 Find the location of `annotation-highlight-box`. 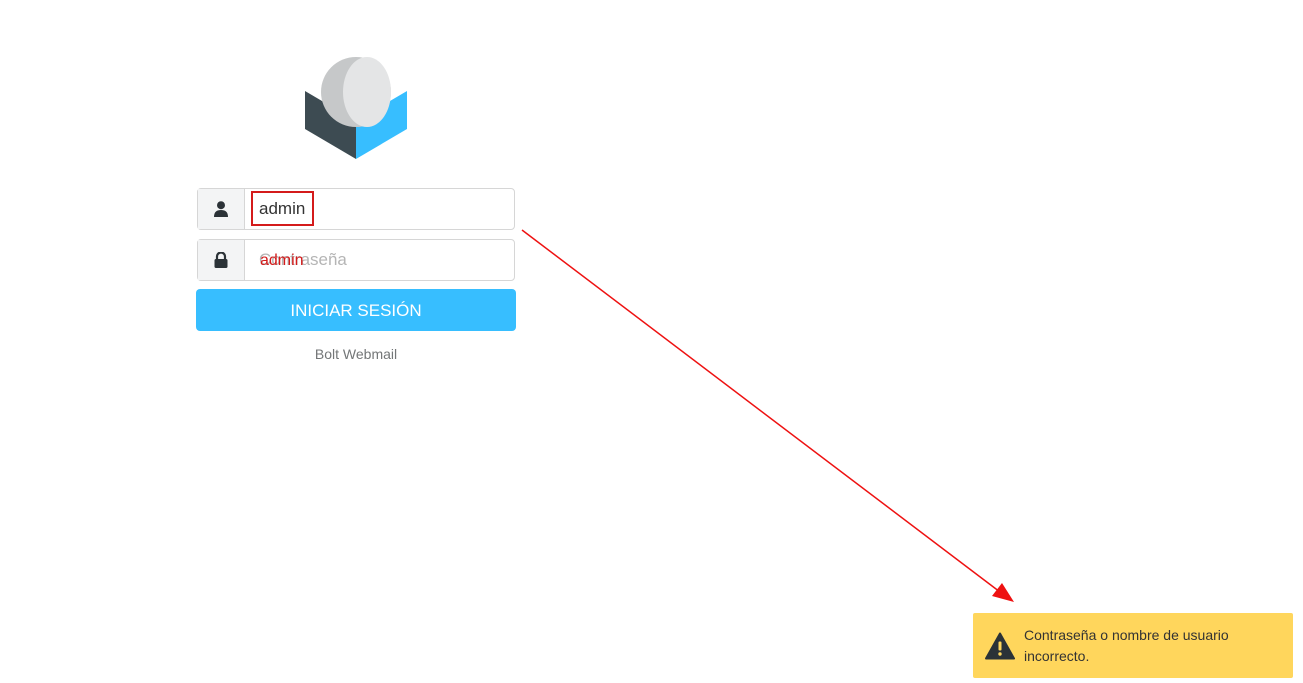

annotation-highlight-box is located at coordinates (282, 208).